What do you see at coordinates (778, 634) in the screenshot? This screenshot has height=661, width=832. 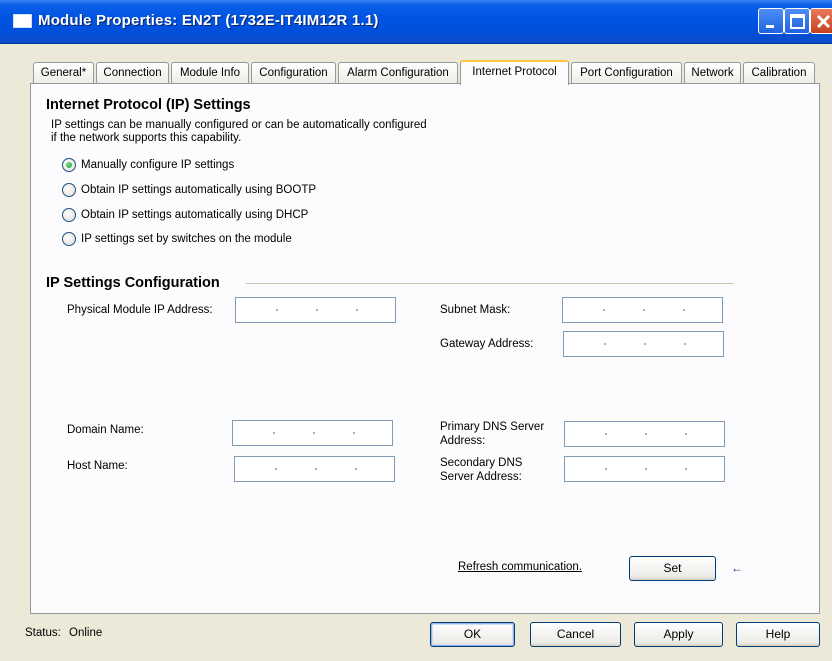 I see `help-button: Help` at bounding box center [778, 634].